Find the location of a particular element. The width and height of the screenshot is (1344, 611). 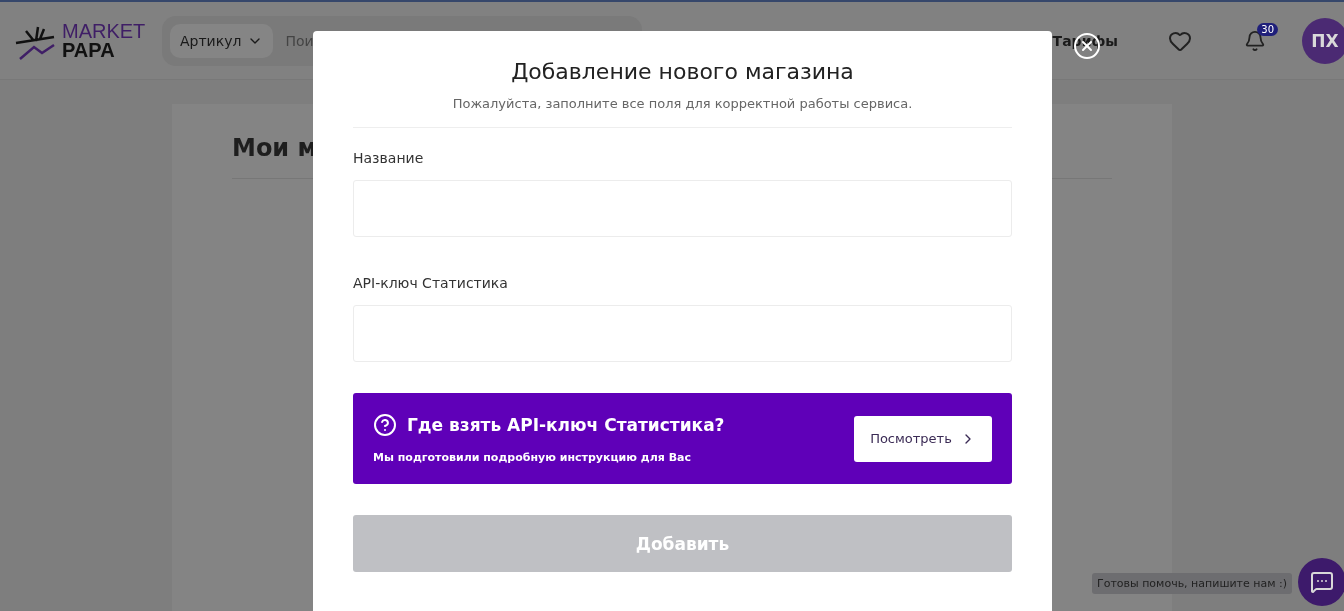

user-avatar: ПХ is located at coordinates (1323, 40).